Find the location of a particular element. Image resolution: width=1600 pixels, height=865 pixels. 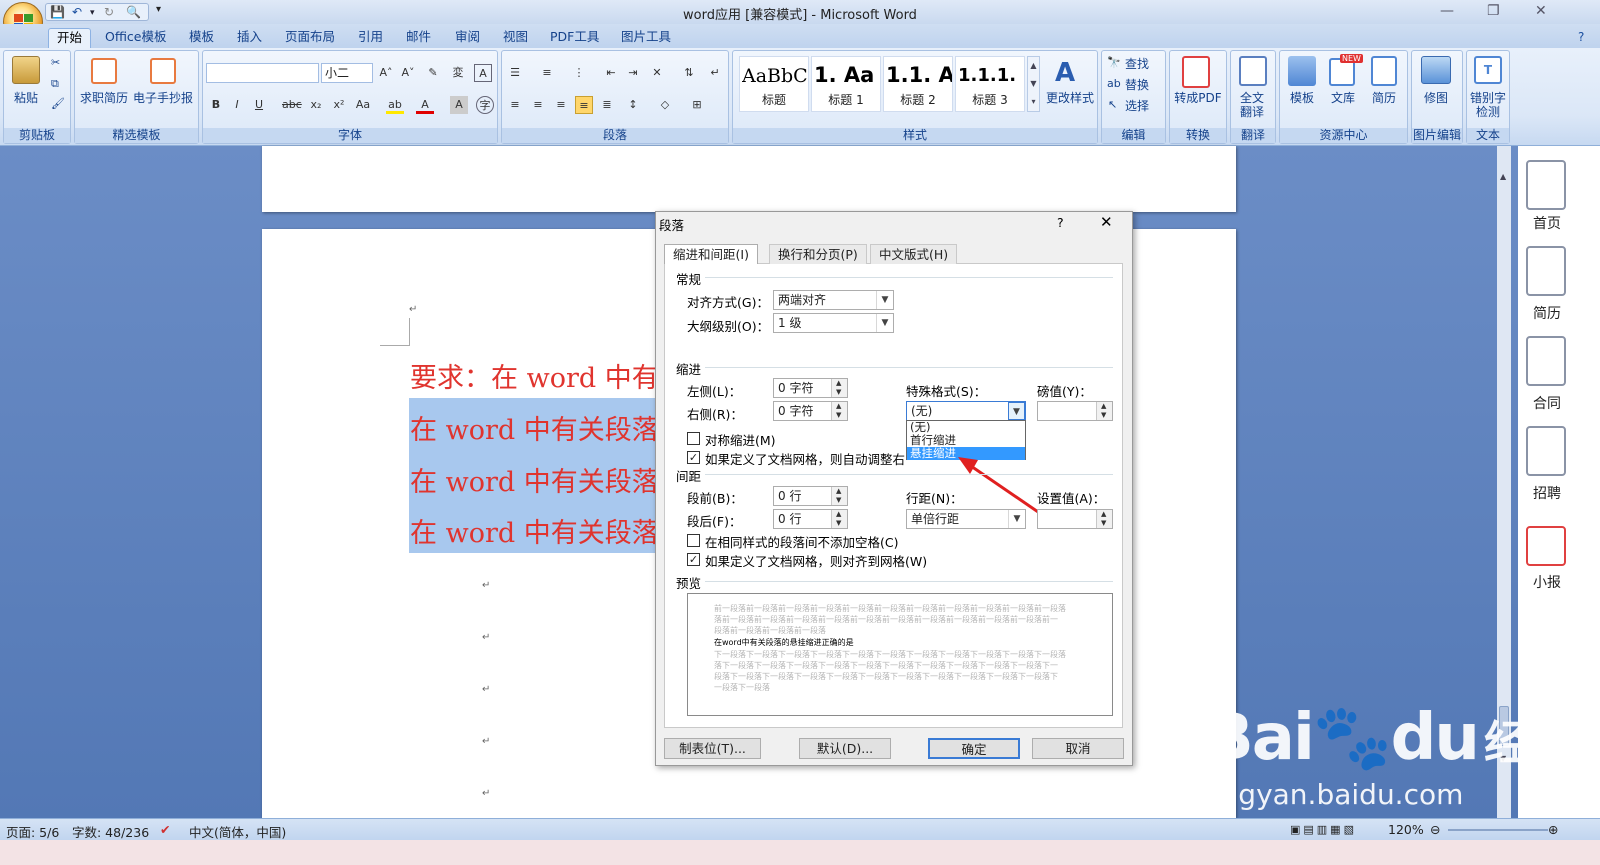

side-item-tabloid: 小报 is located at coordinates (1547, 582).